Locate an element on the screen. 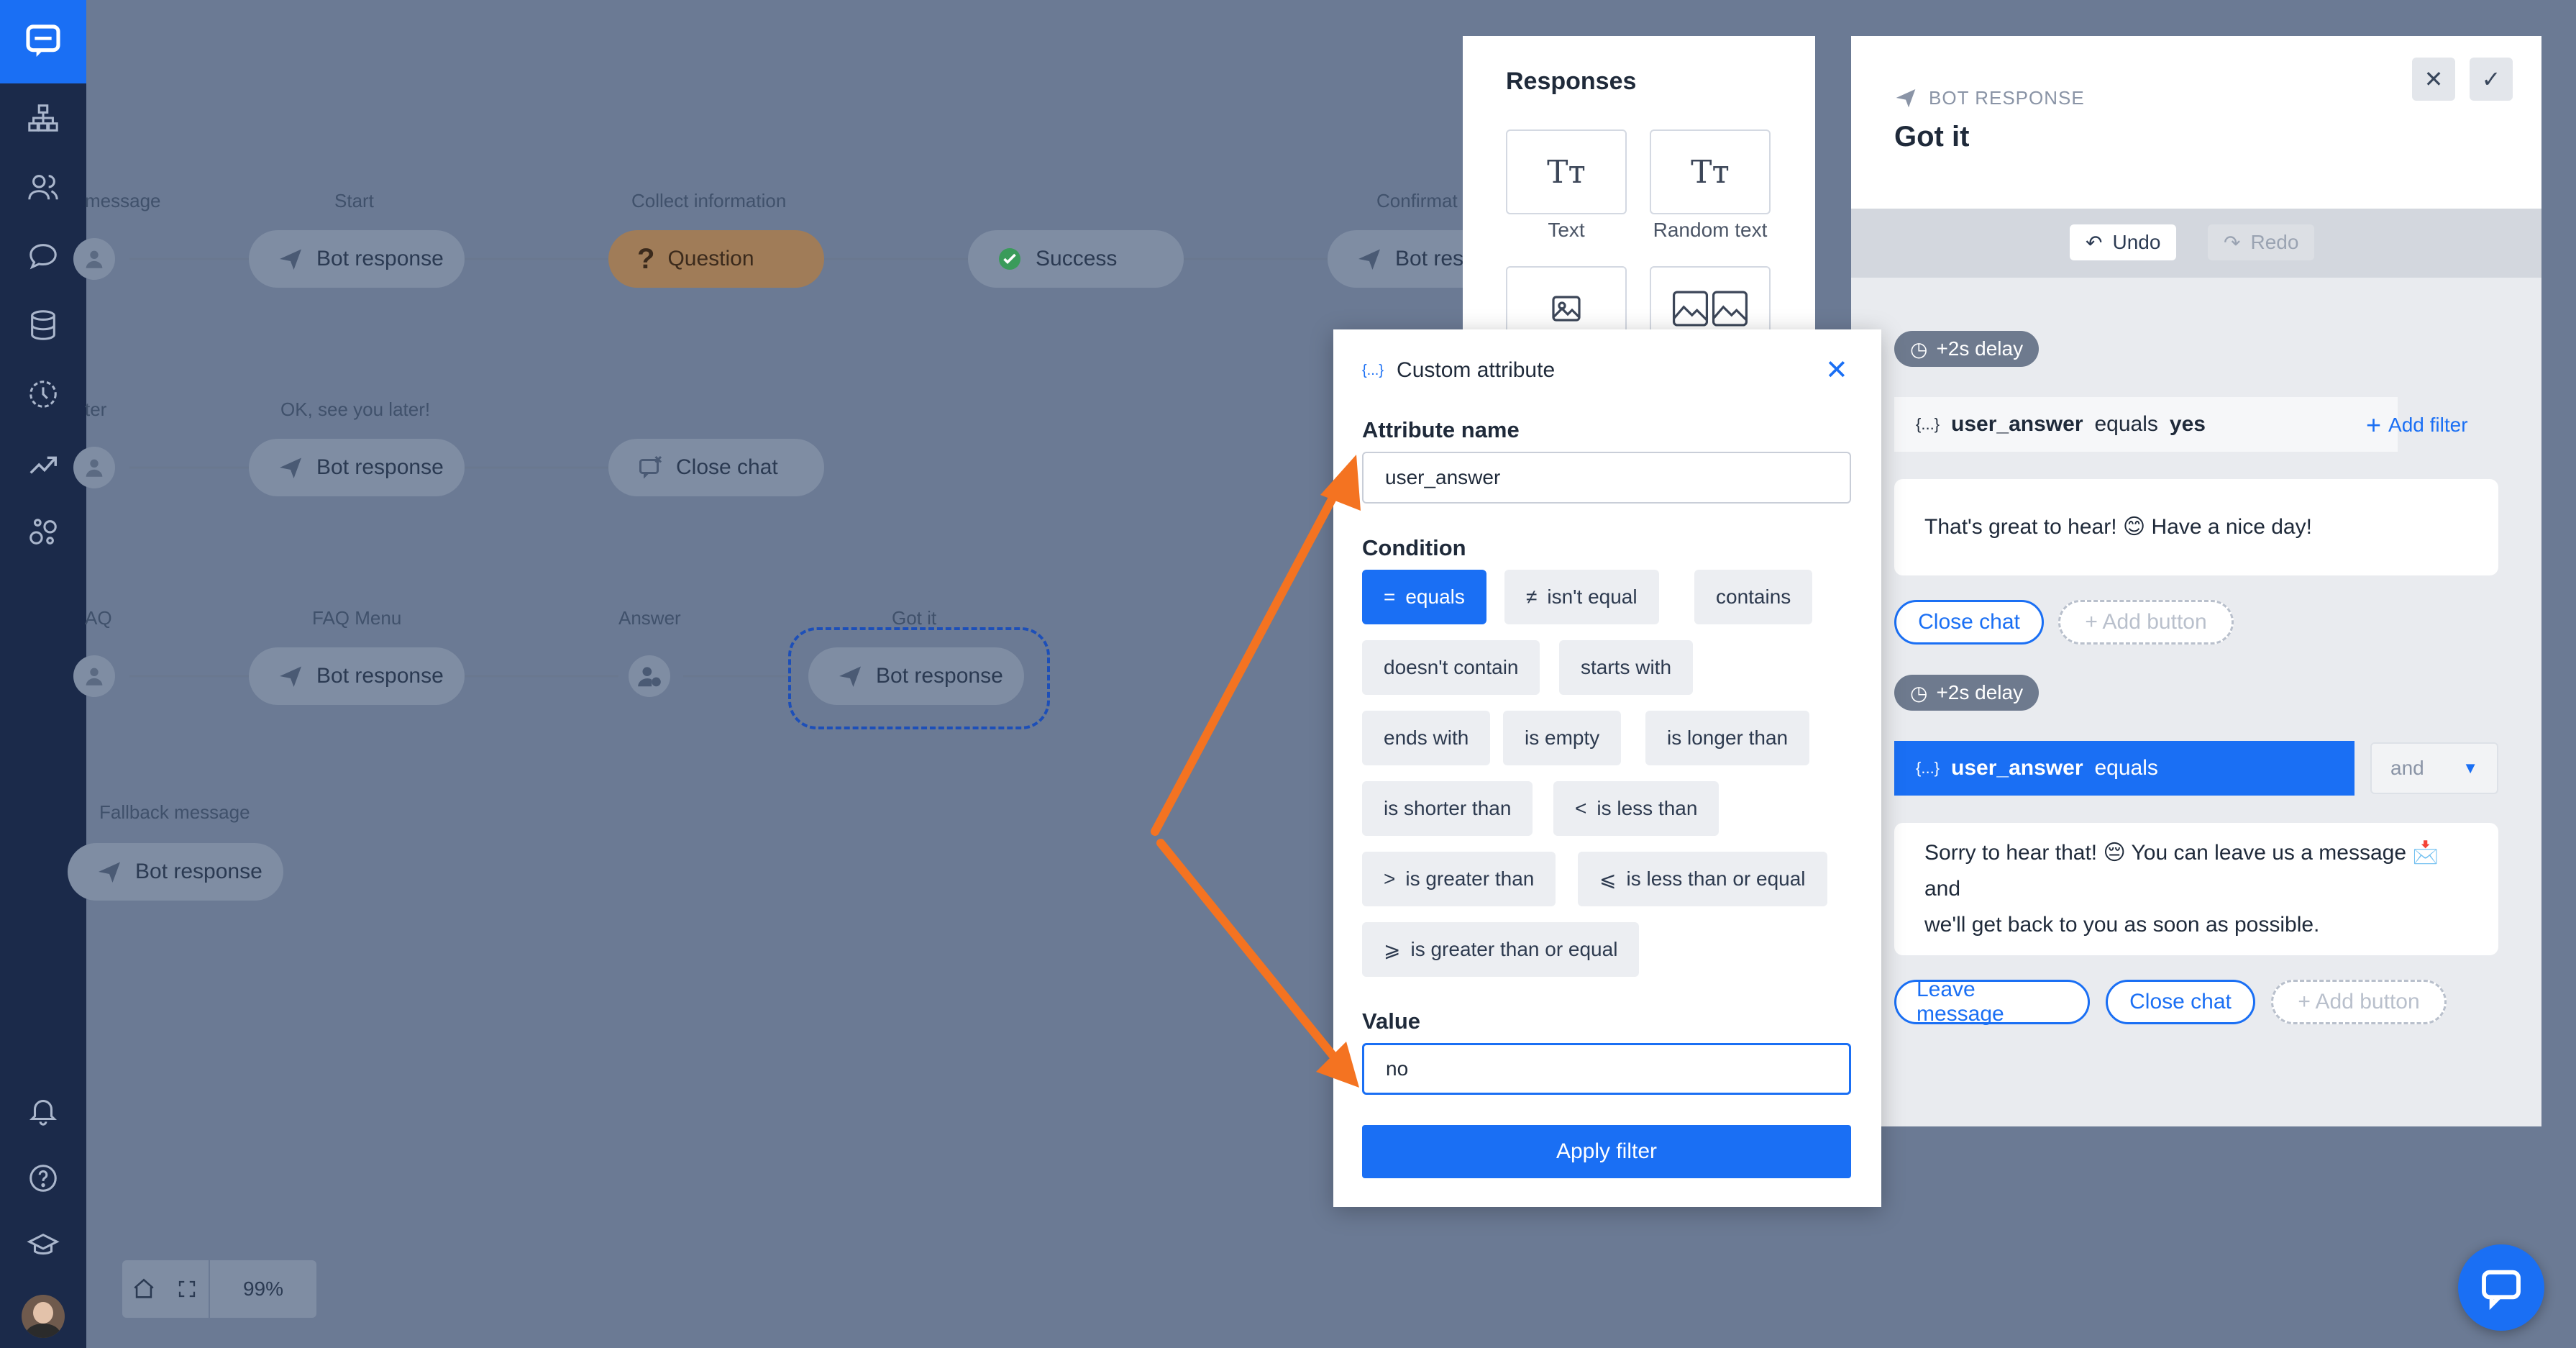  modal-header: {...} Custom attribute is located at coordinates (1458, 370).